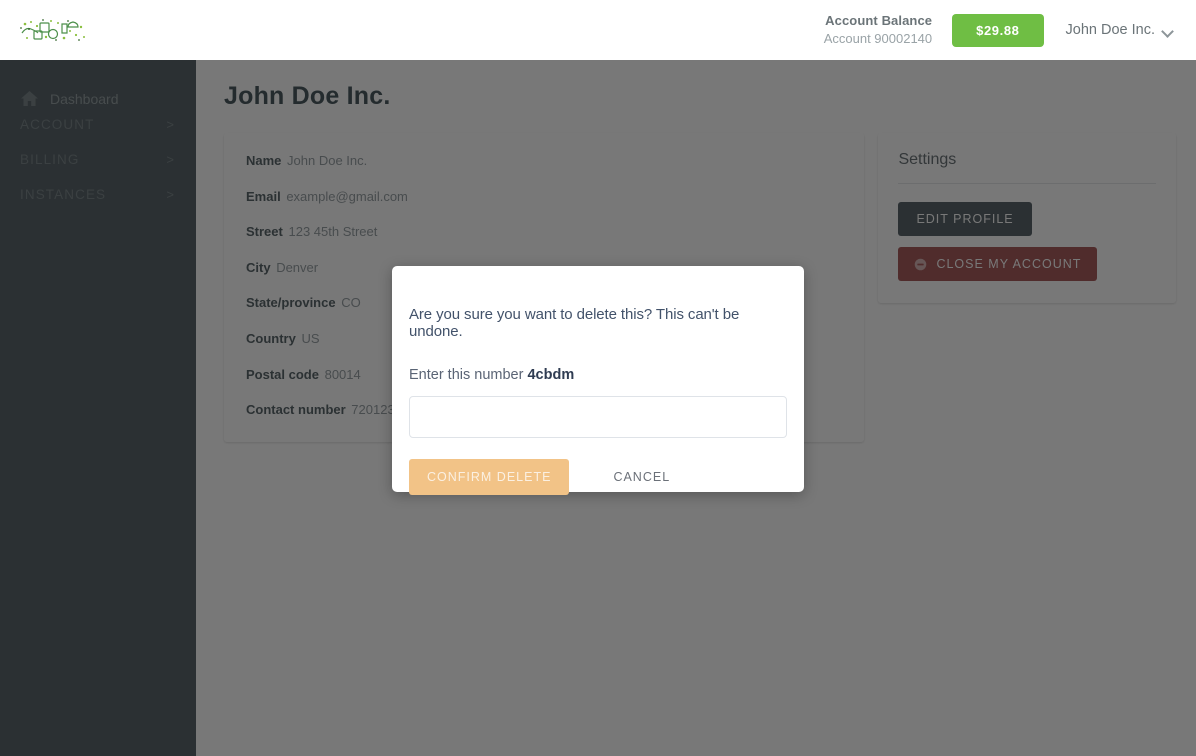  What do you see at coordinates (551, 375) in the screenshot?
I see `modal-confirmation-code: 4cbdm` at bounding box center [551, 375].